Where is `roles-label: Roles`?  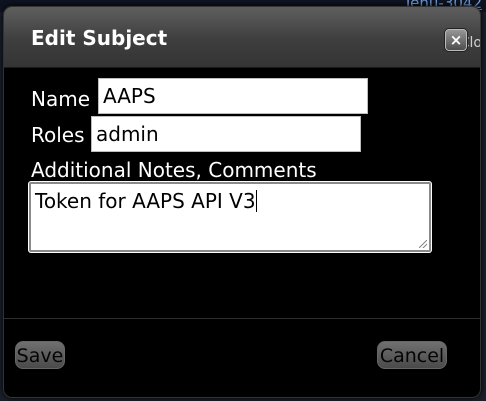 roles-label: Roles is located at coordinates (58, 135).